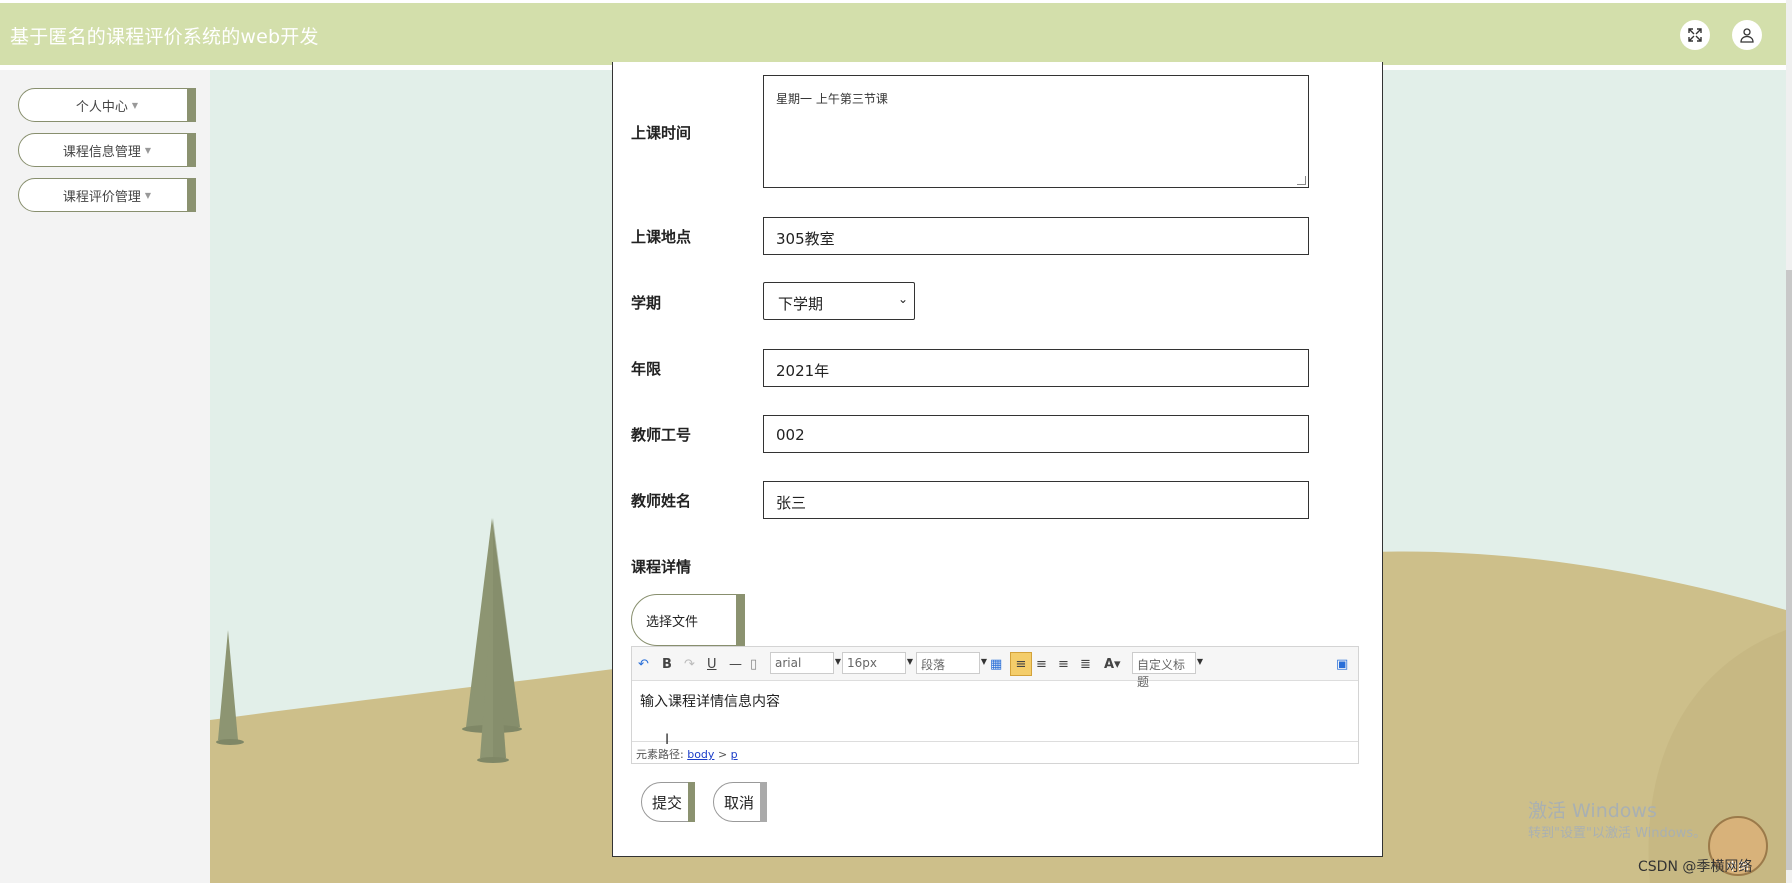 Image resolution: width=1792 pixels, height=883 pixels. What do you see at coordinates (1695, 867) in the screenshot?
I see `csdn-watermark: CSDN @季横网络` at bounding box center [1695, 867].